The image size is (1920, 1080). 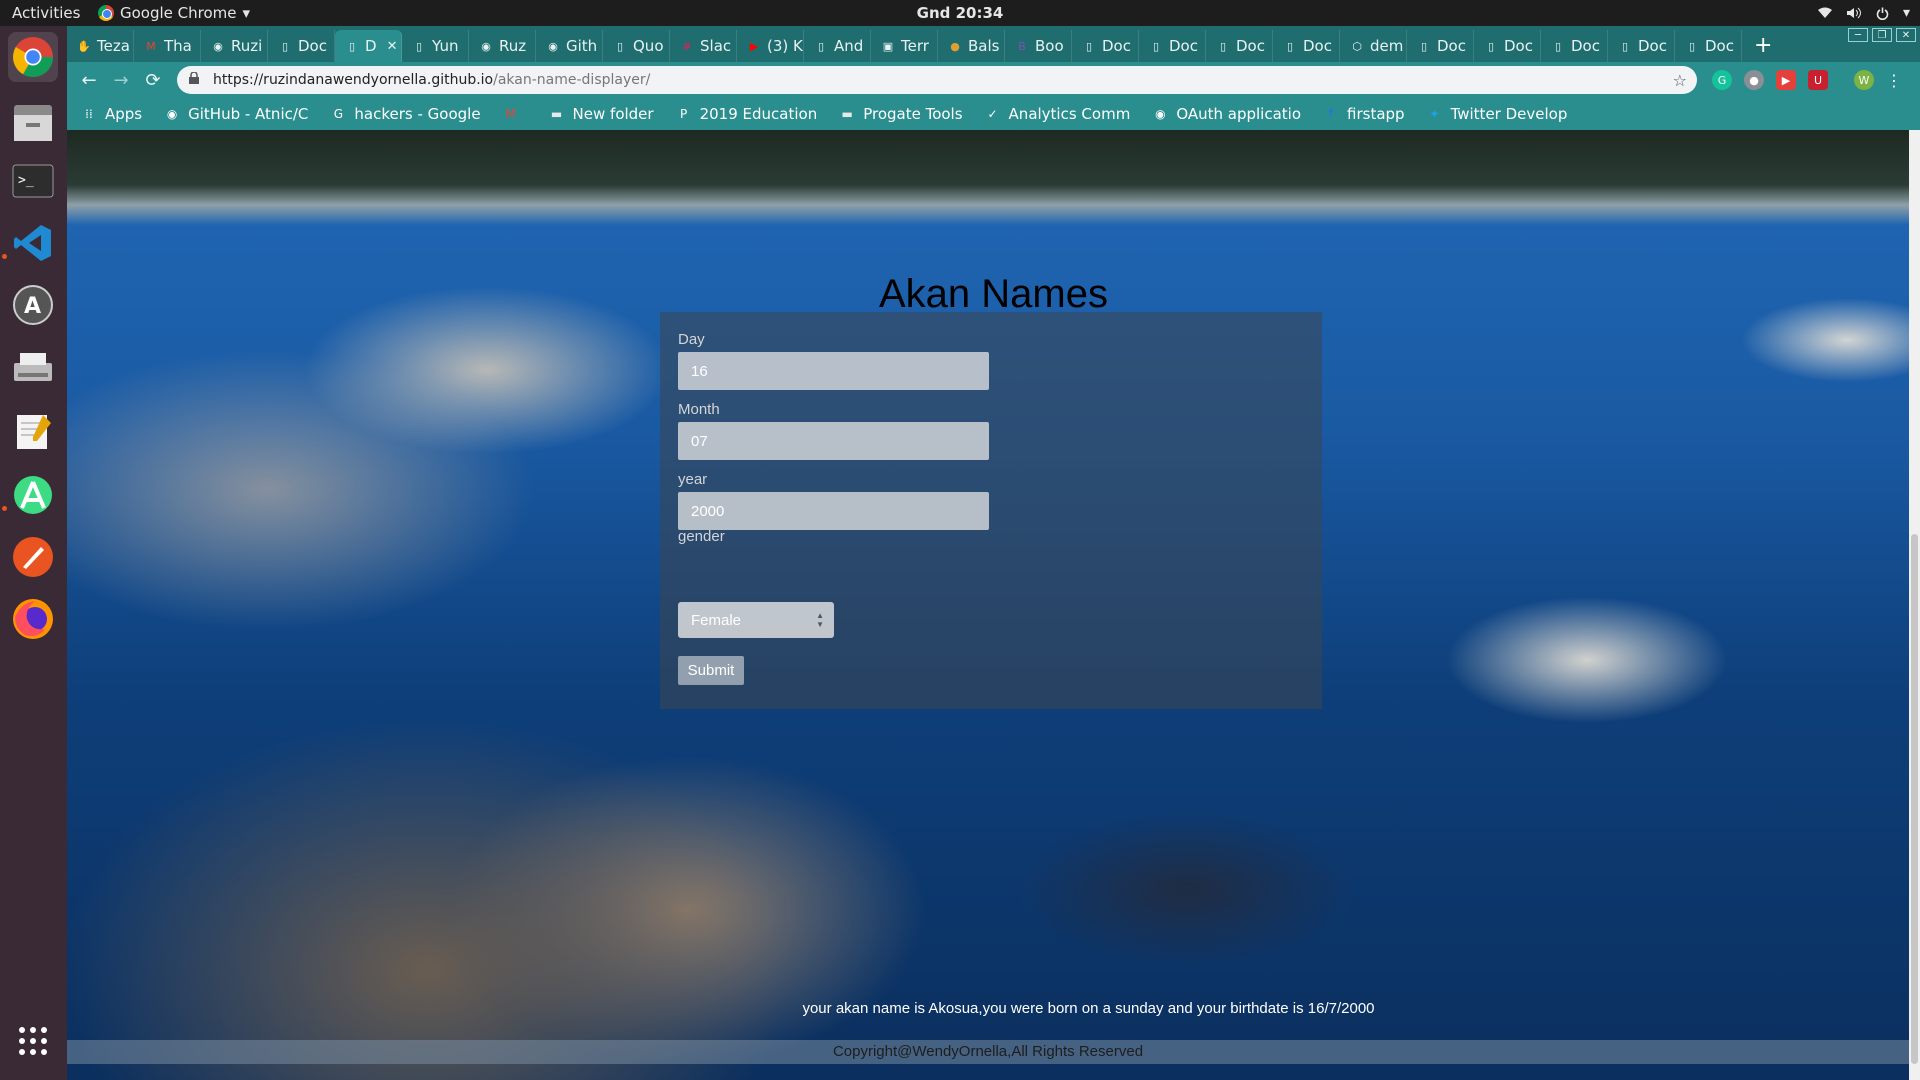 I want to click on tab-title: Boo, so click(x=1049, y=46).